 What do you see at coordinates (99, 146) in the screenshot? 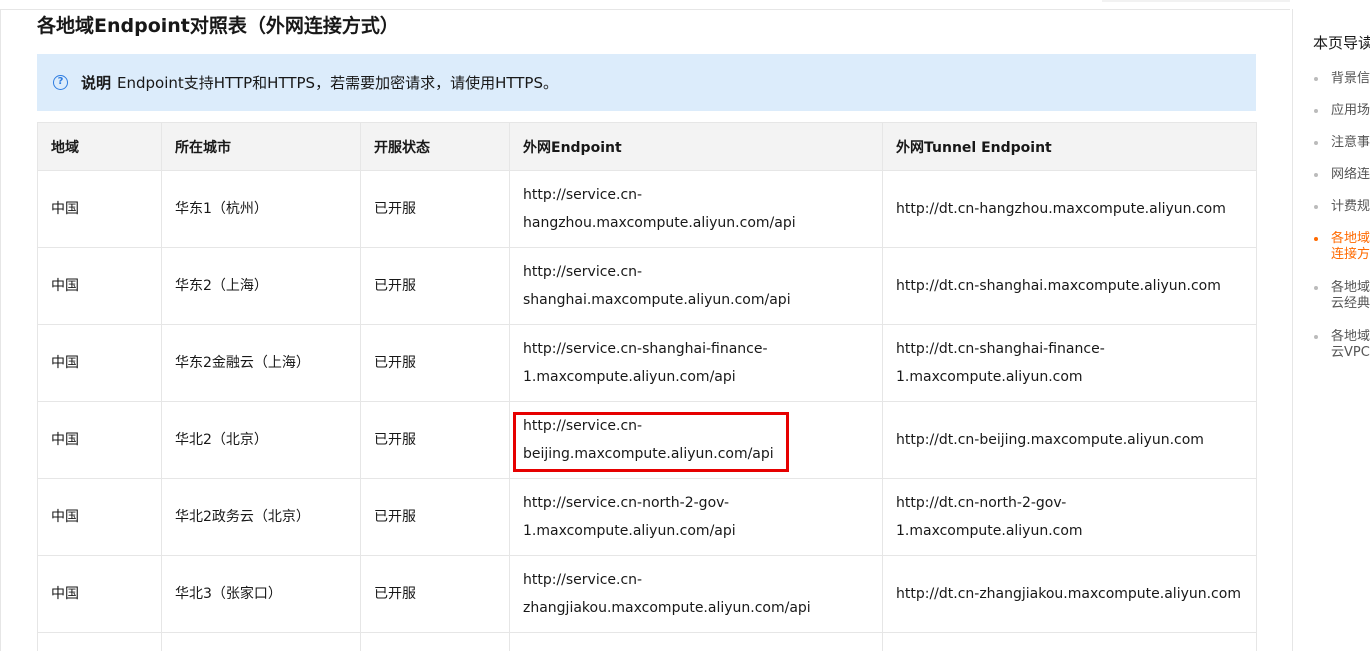
I see `column-header-region: 地域` at bounding box center [99, 146].